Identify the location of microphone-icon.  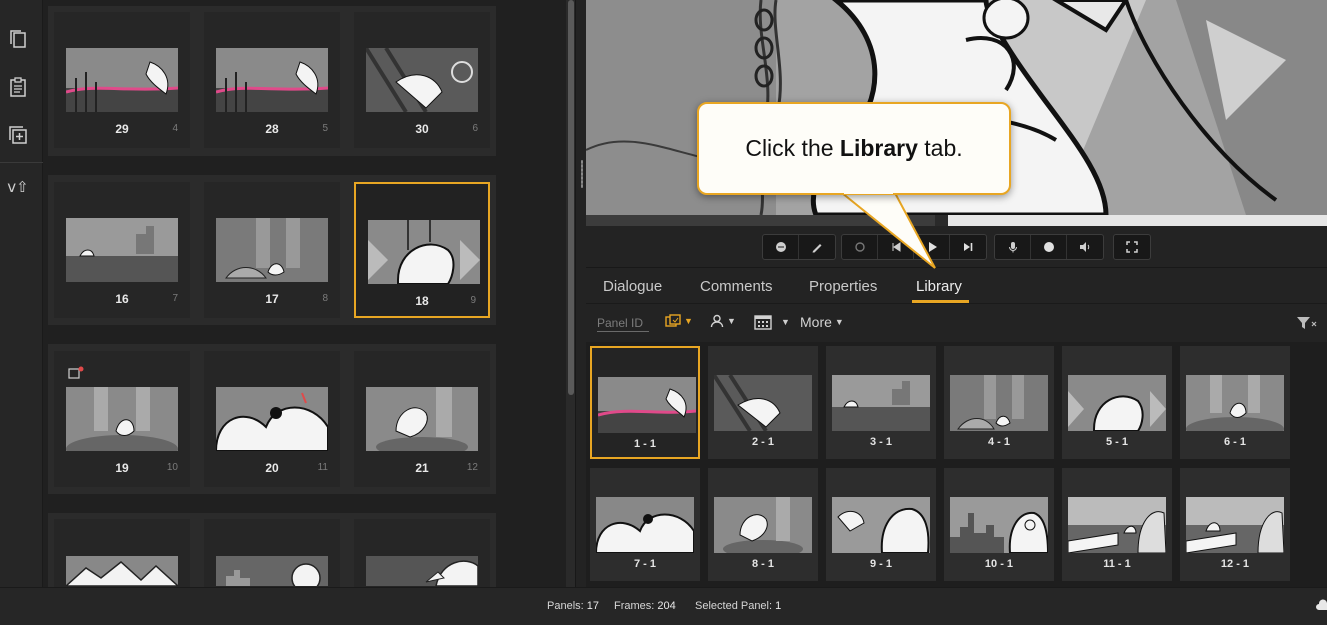
(1012, 247).